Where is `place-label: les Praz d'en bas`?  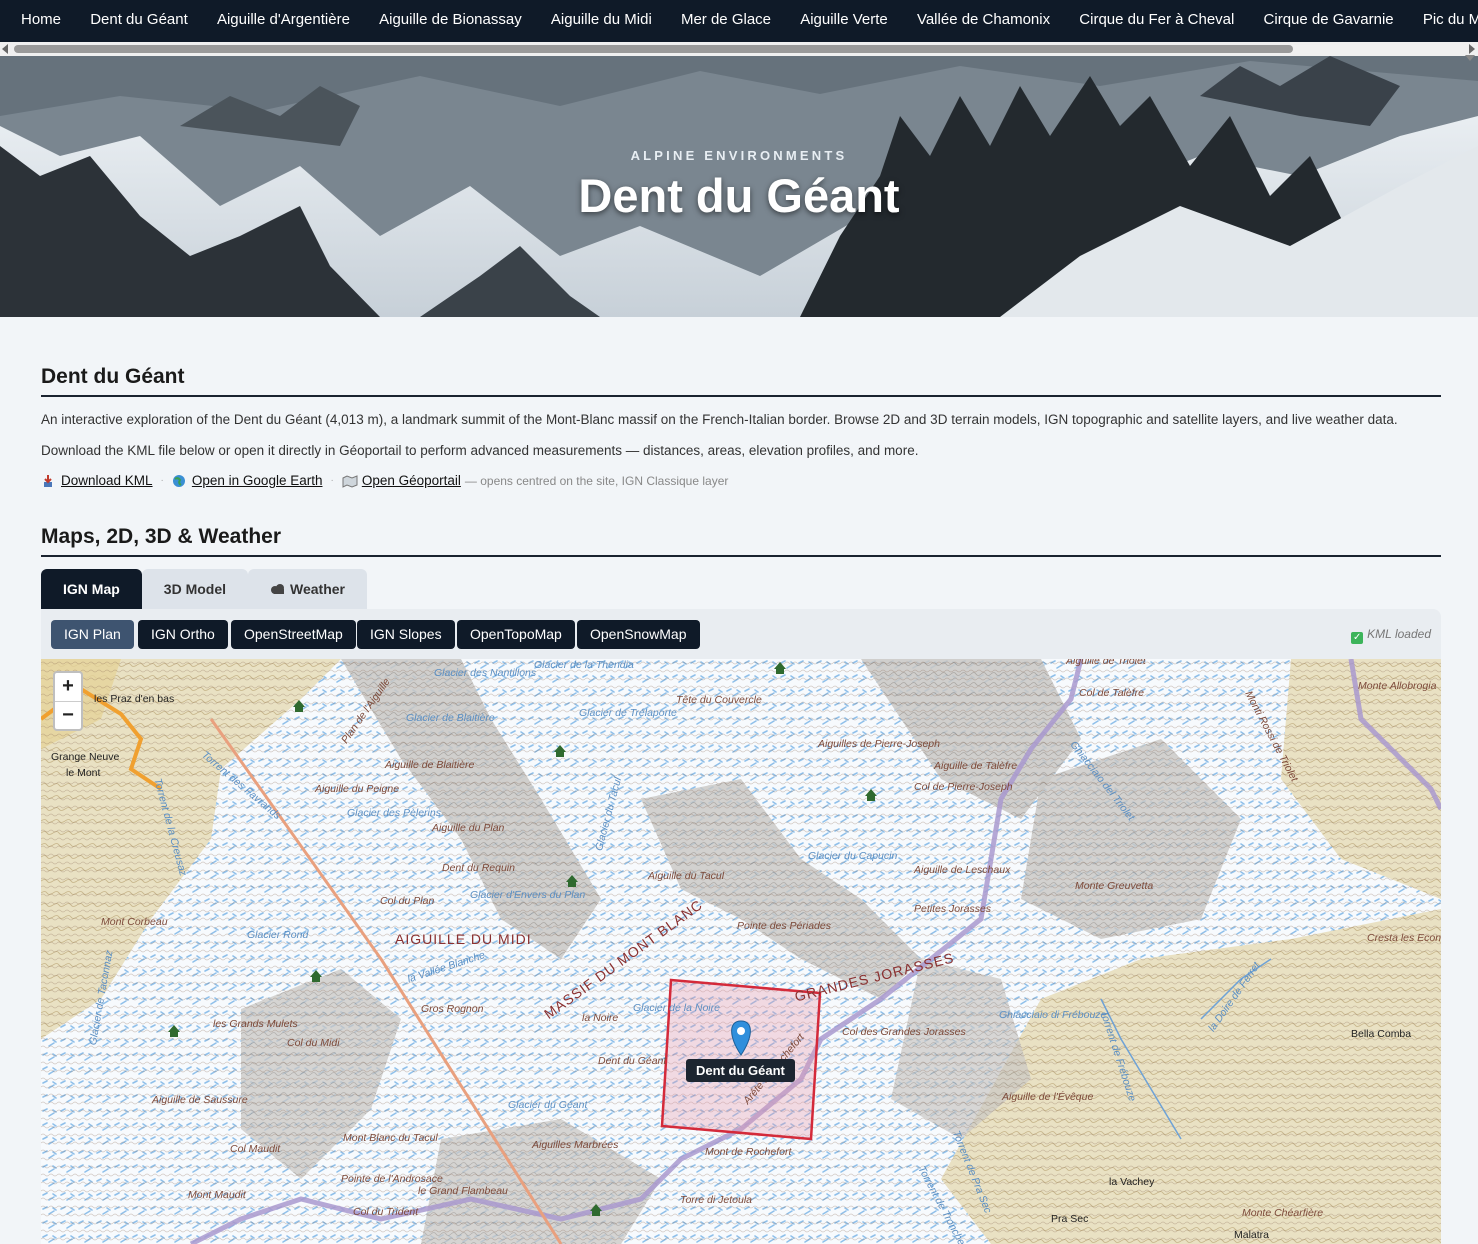 place-label: les Praz d'en bas is located at coordinates (134, 699).